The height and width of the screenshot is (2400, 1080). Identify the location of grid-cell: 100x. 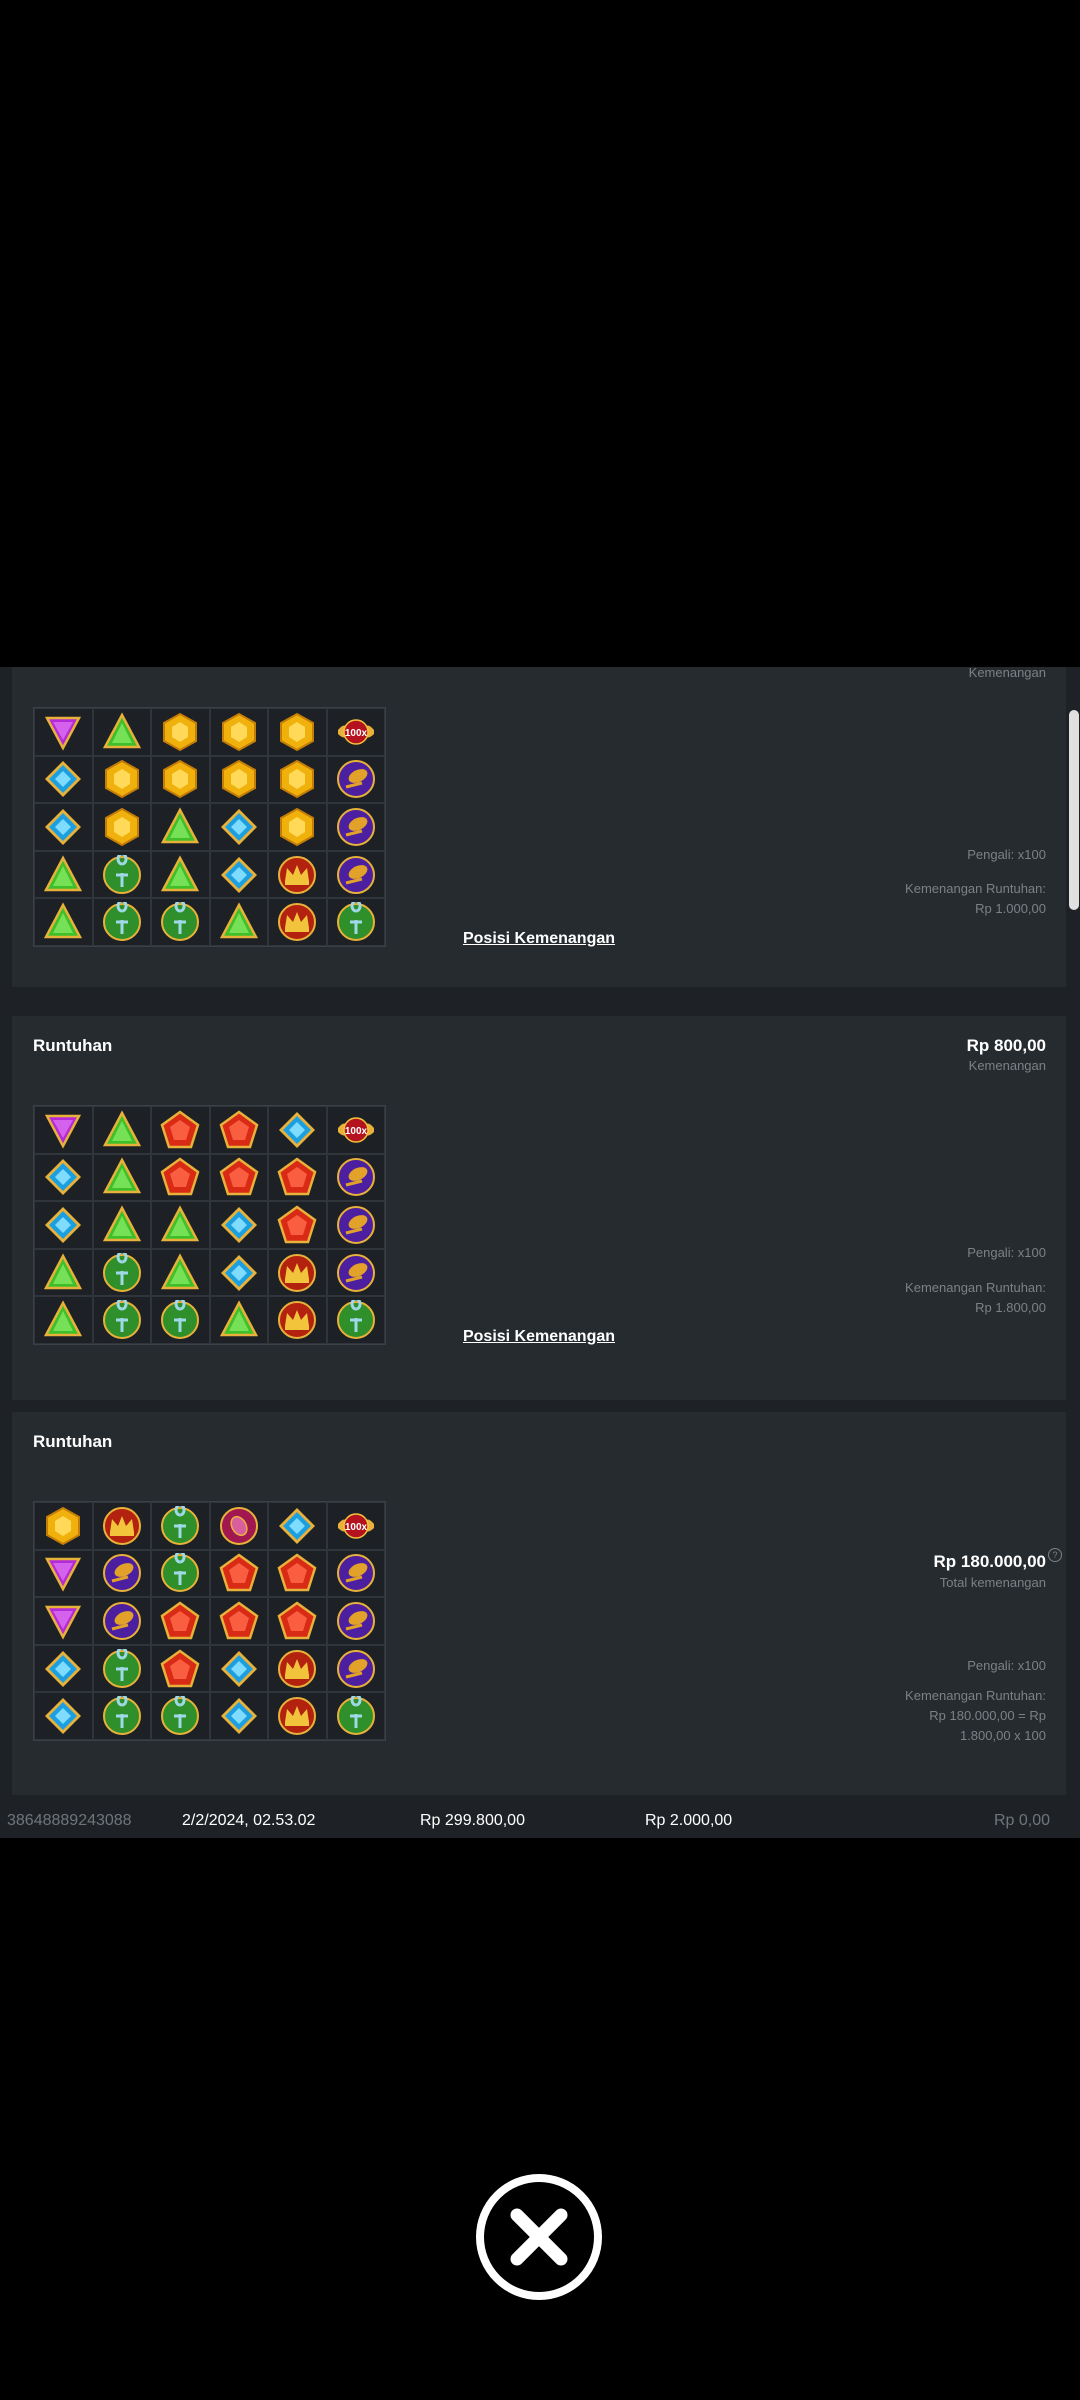
(355, 1526).